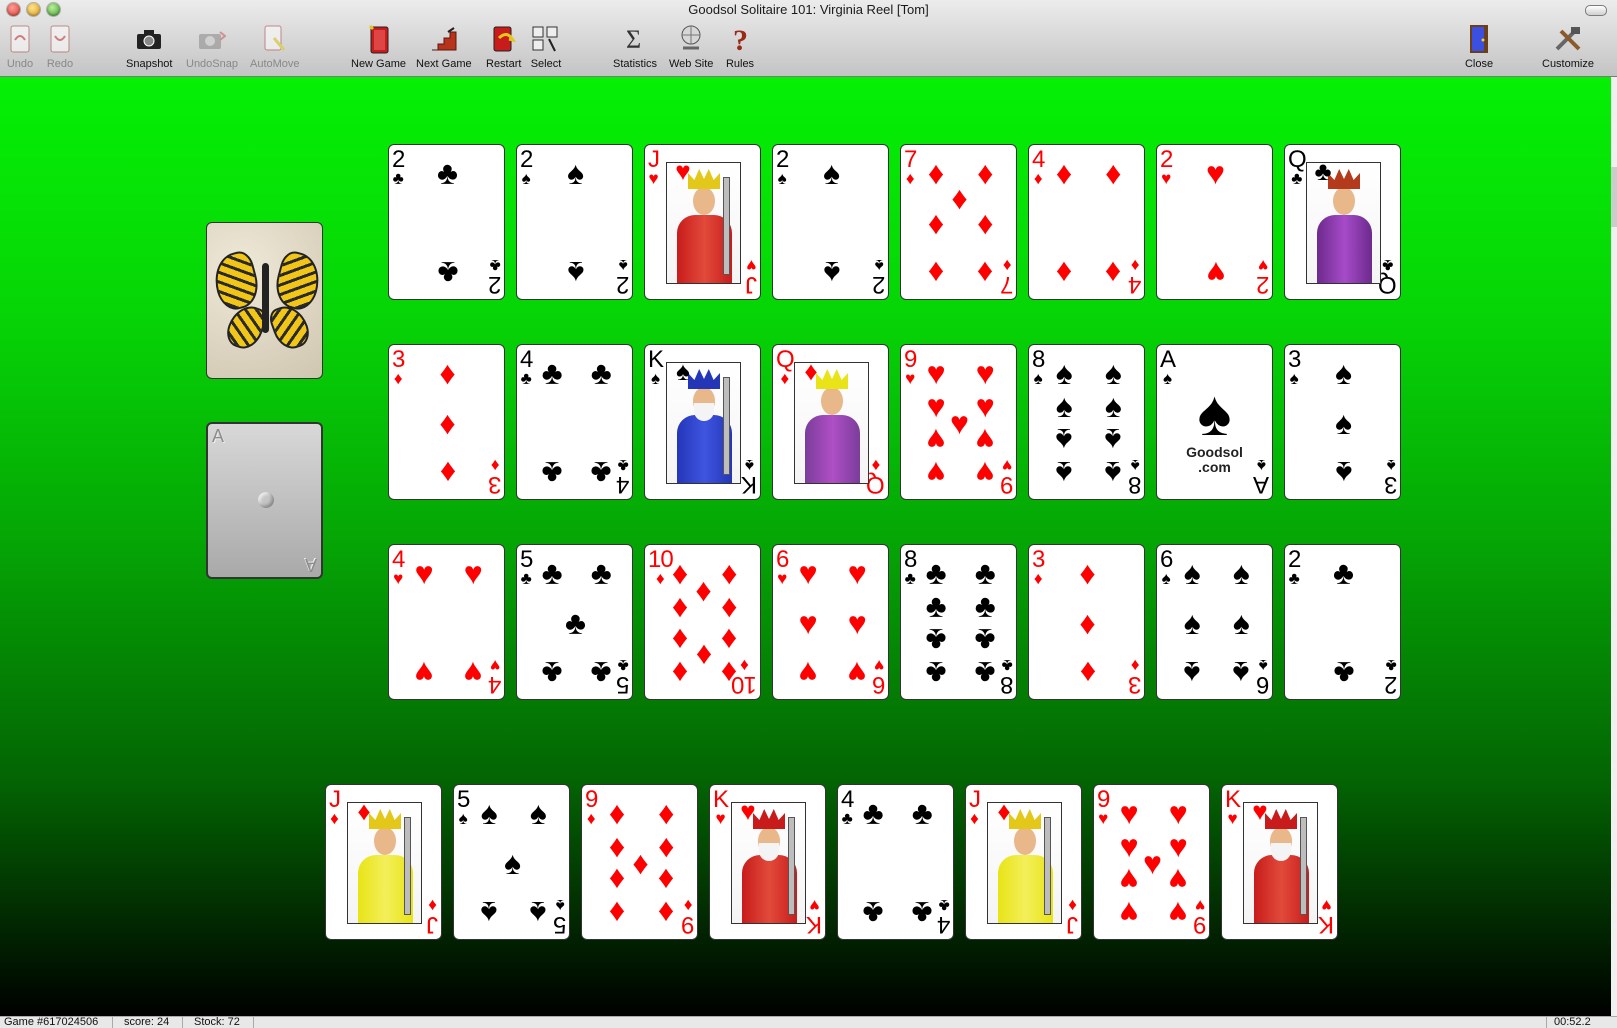  I want to click on tableau-card-8-of-spades: 8 ♠ 8 ♠ ♠ ♠ ♠ ♠ ♠ ♠ ♠ ♠, so click(1086, 422).